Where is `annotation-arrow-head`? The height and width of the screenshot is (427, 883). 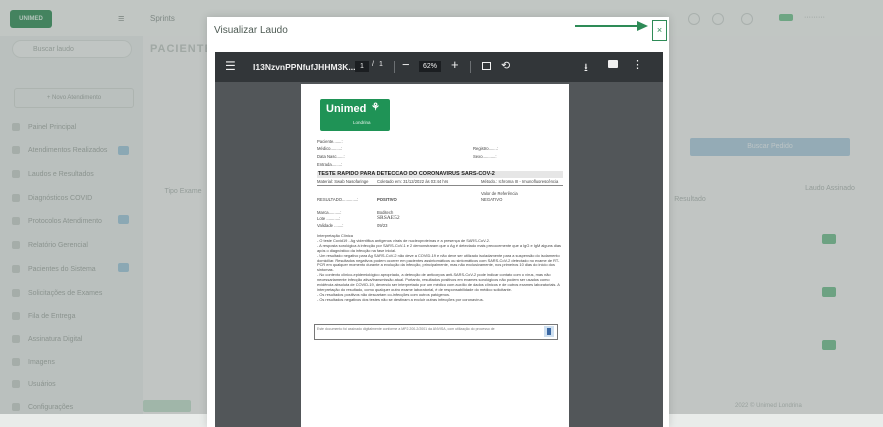 annotation-arrow-head is located at coordinates (642, 26).